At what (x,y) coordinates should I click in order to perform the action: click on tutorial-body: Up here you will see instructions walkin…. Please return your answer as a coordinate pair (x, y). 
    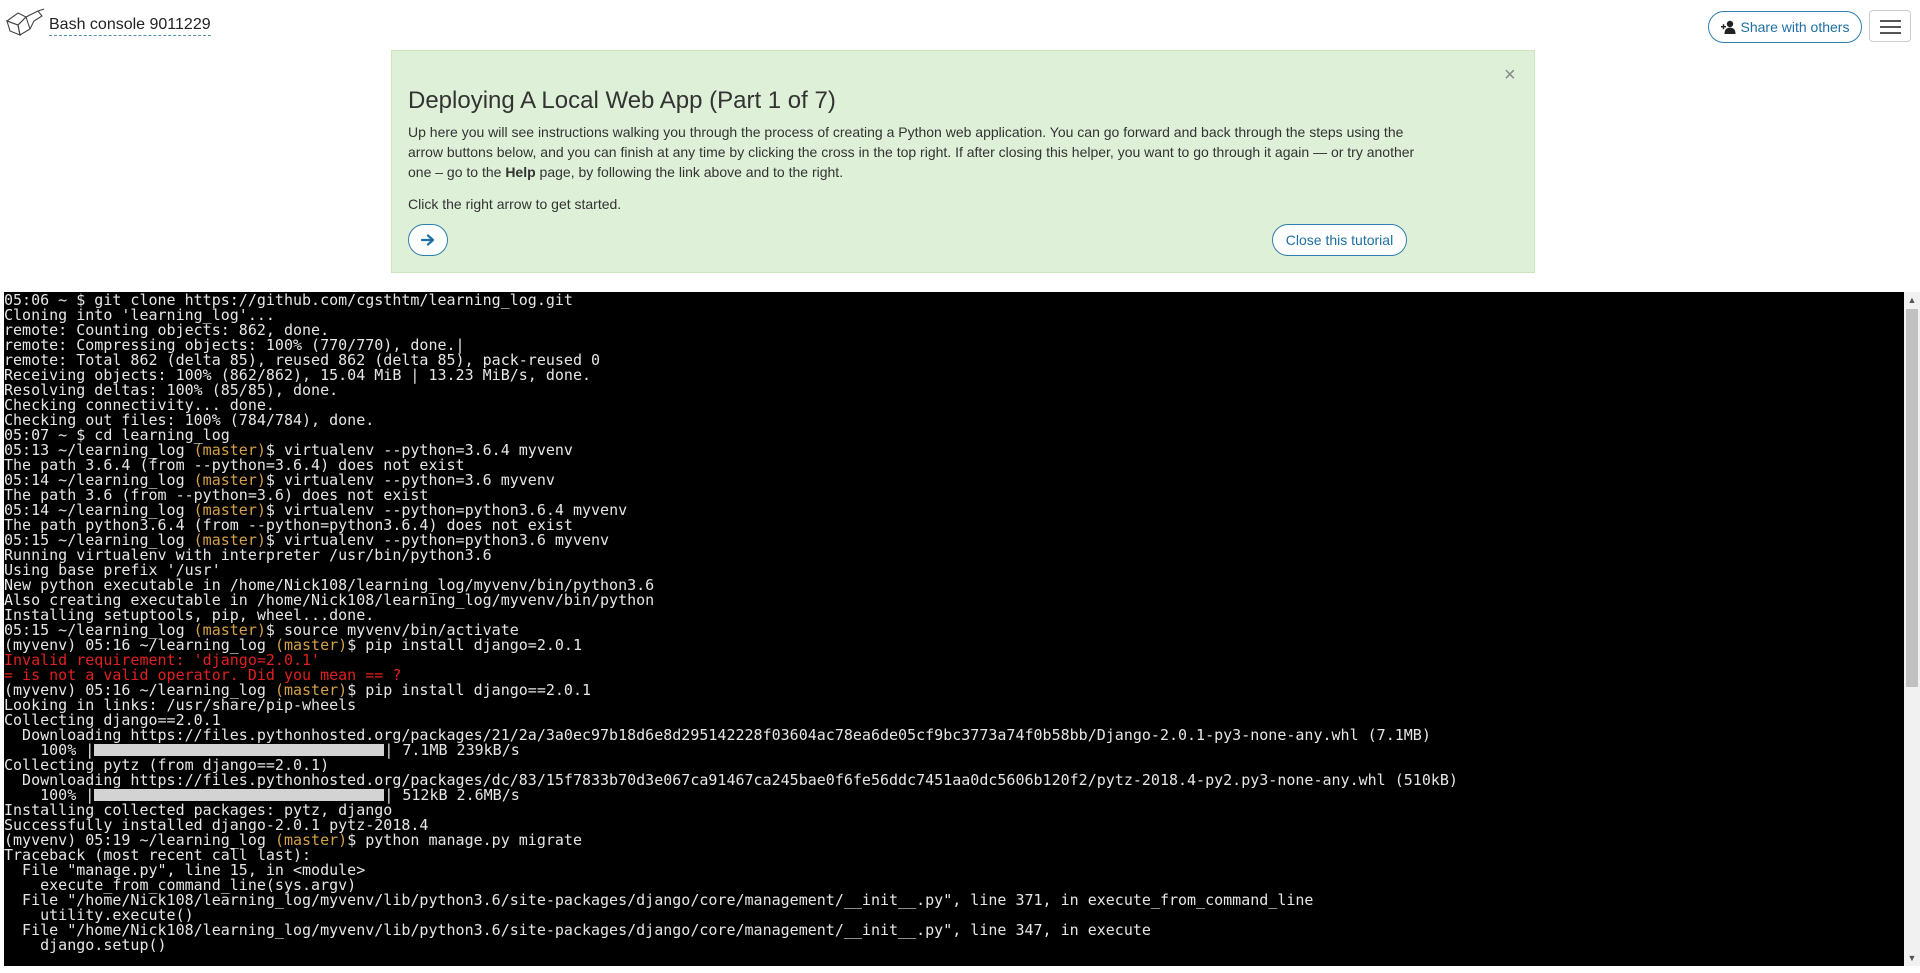
    Looking at the image, I should click on (913, 152).